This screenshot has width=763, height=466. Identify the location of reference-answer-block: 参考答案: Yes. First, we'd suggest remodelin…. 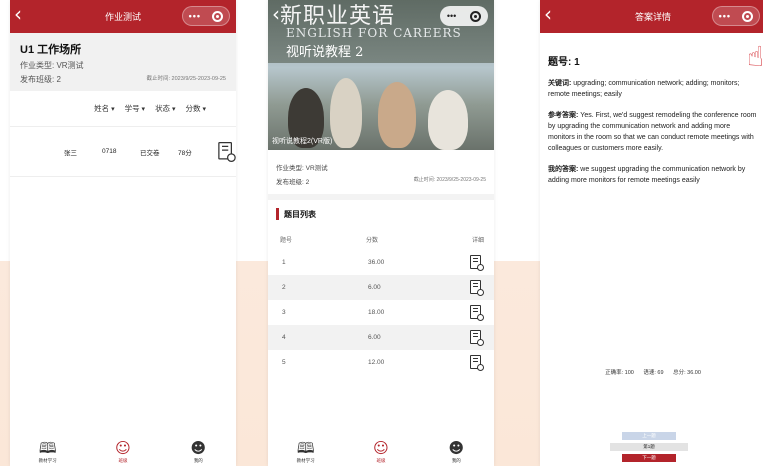
(653, 132).